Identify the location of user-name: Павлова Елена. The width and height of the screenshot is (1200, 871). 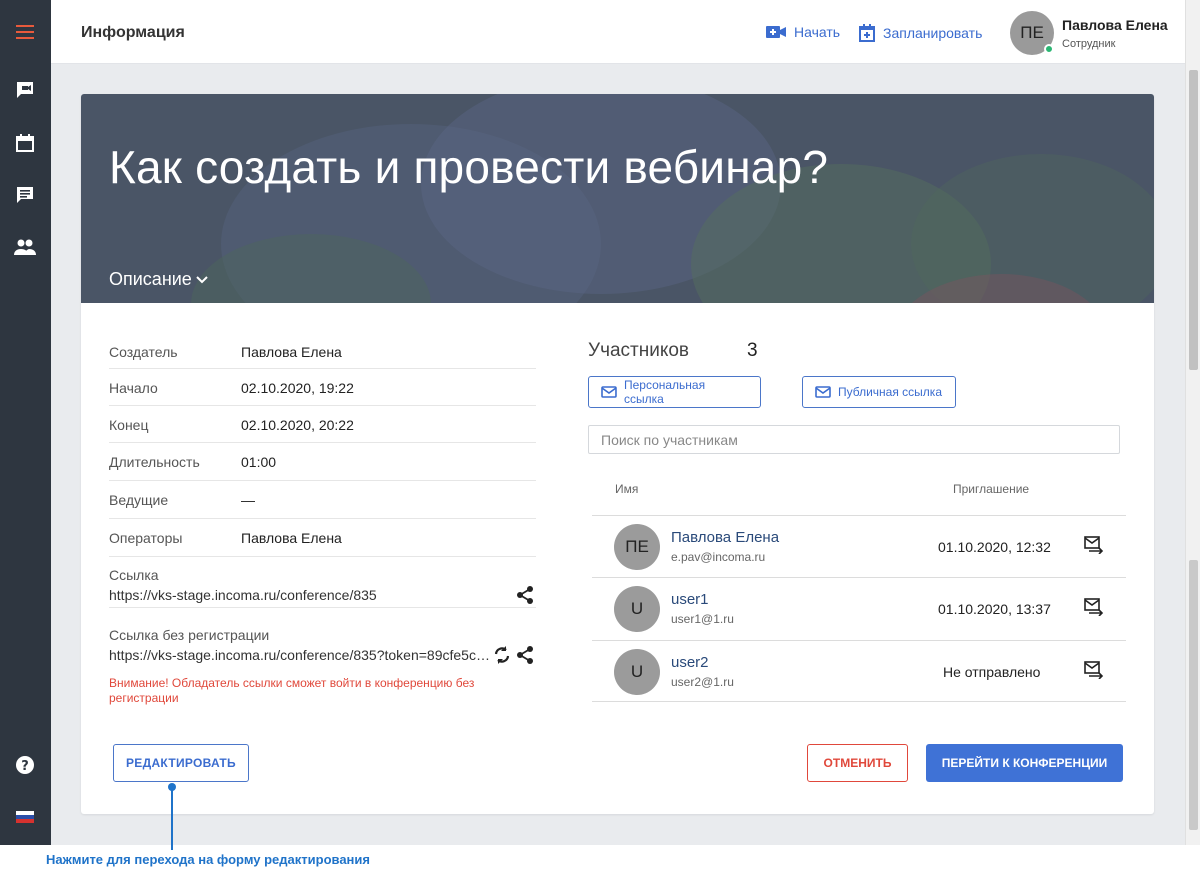
(1115, 25).